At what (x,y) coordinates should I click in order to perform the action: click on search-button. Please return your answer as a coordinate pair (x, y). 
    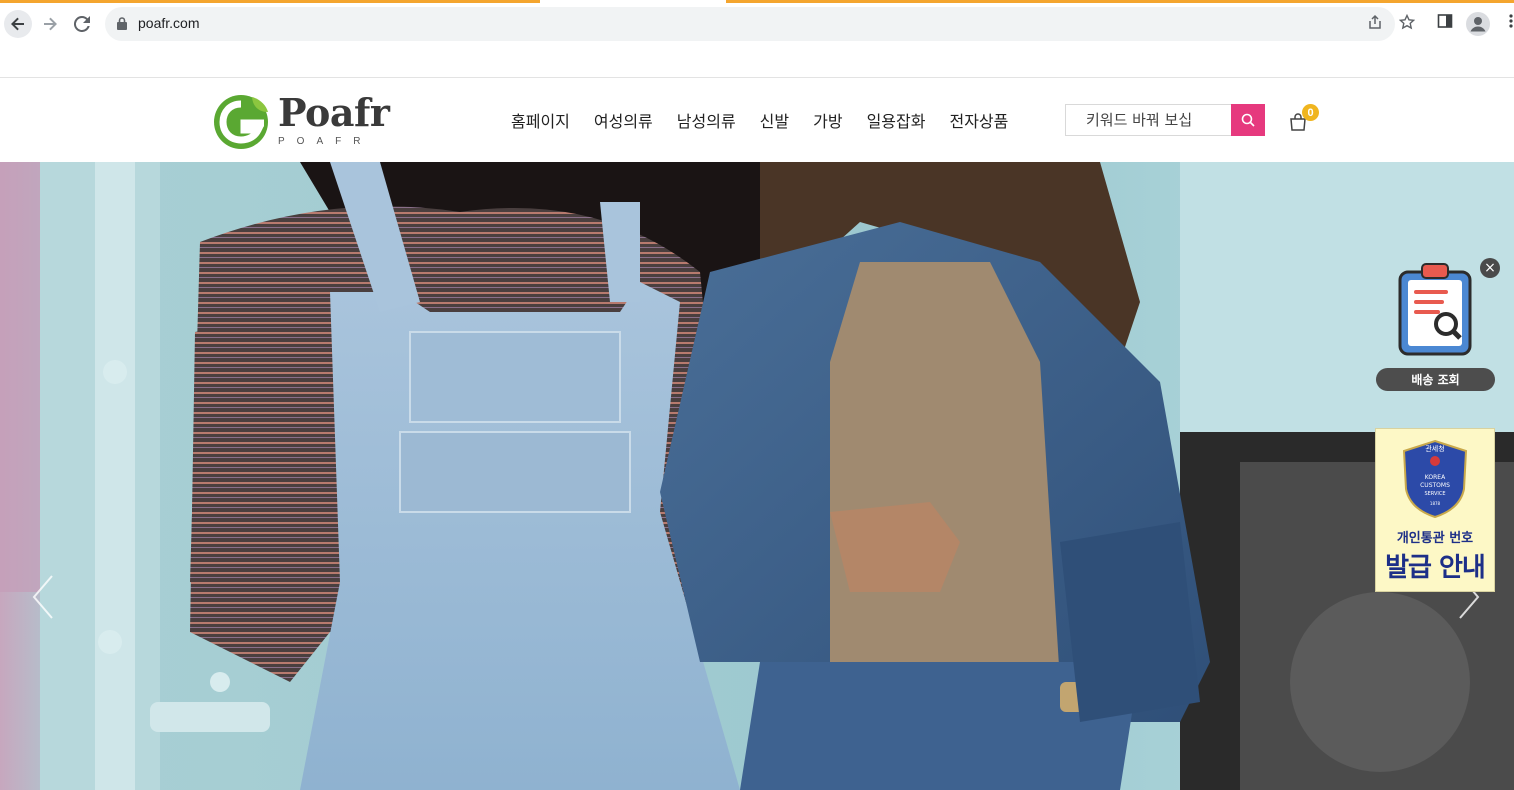
    Looking at the image, I should click on (1248, 120).